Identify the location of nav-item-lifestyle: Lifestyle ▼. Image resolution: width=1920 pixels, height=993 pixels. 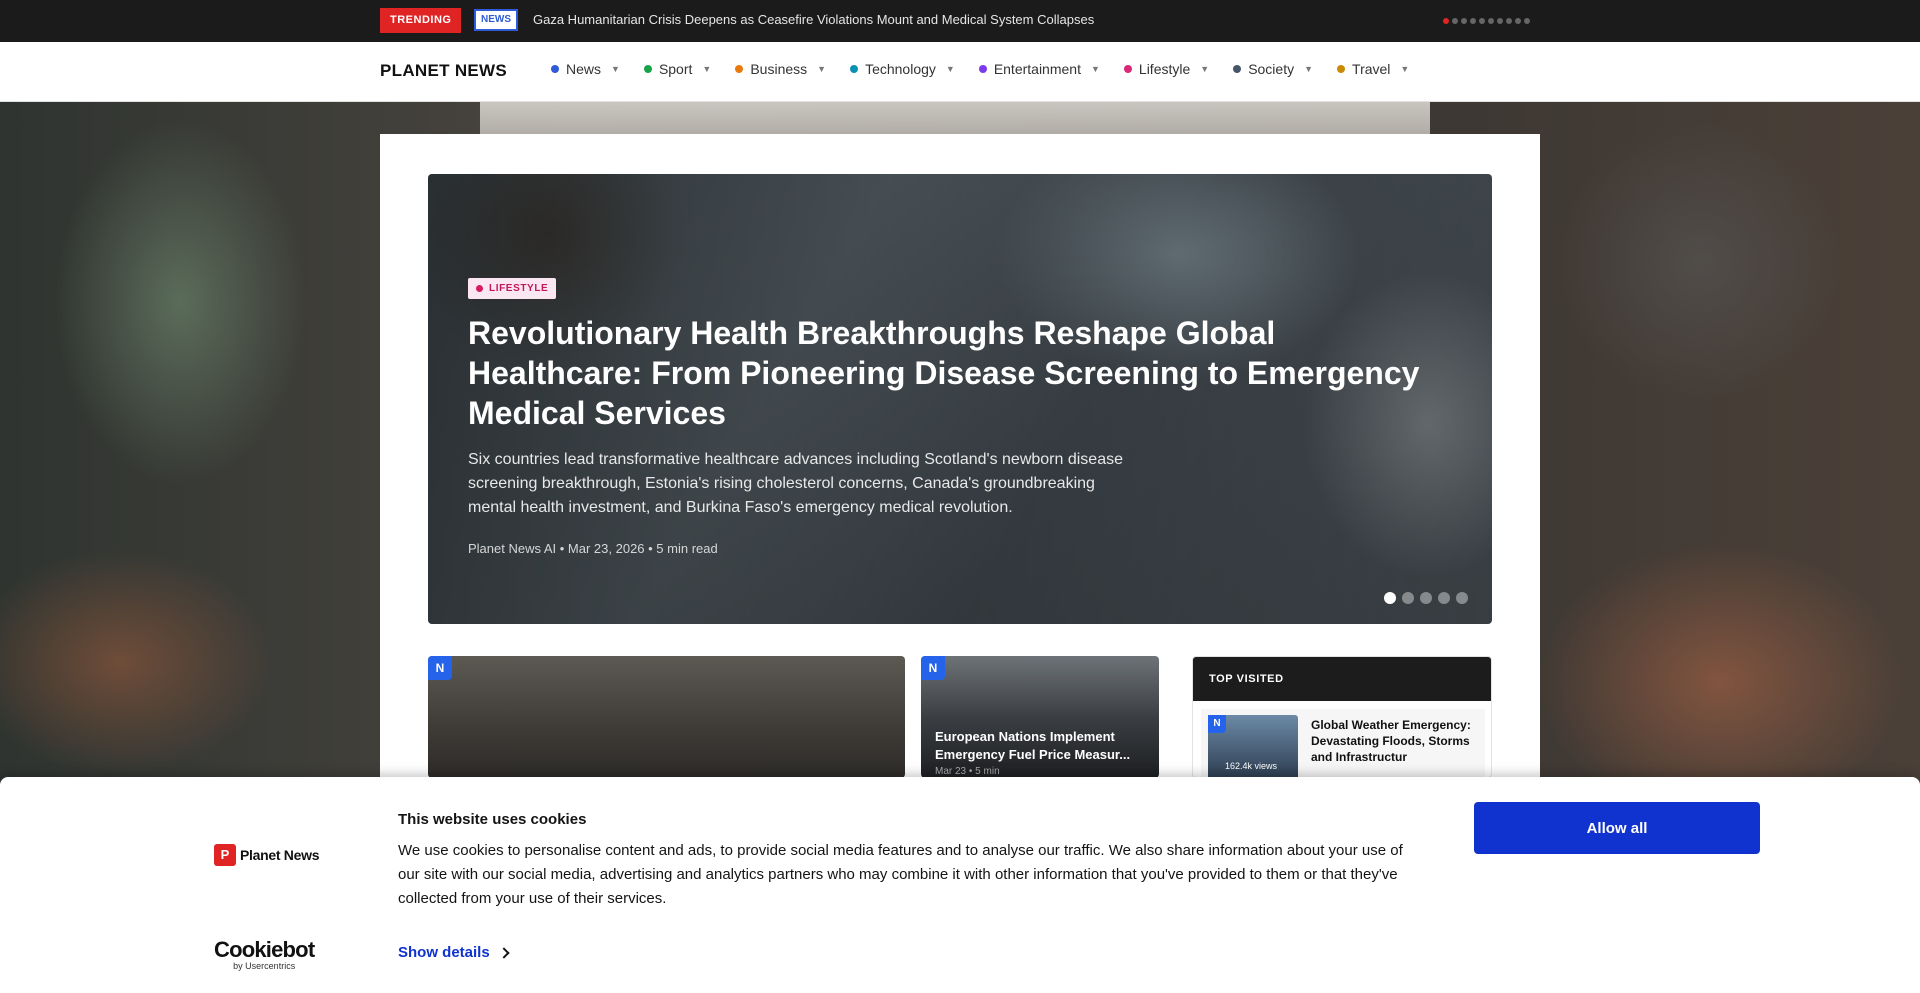
(1166, 69).